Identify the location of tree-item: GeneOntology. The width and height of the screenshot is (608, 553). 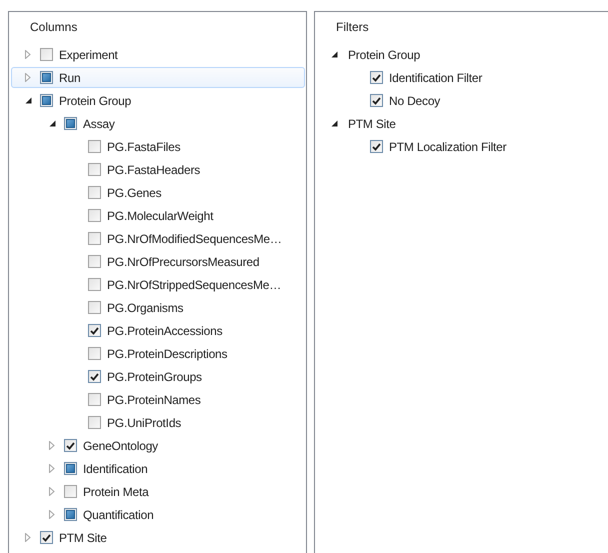
(158, 445).